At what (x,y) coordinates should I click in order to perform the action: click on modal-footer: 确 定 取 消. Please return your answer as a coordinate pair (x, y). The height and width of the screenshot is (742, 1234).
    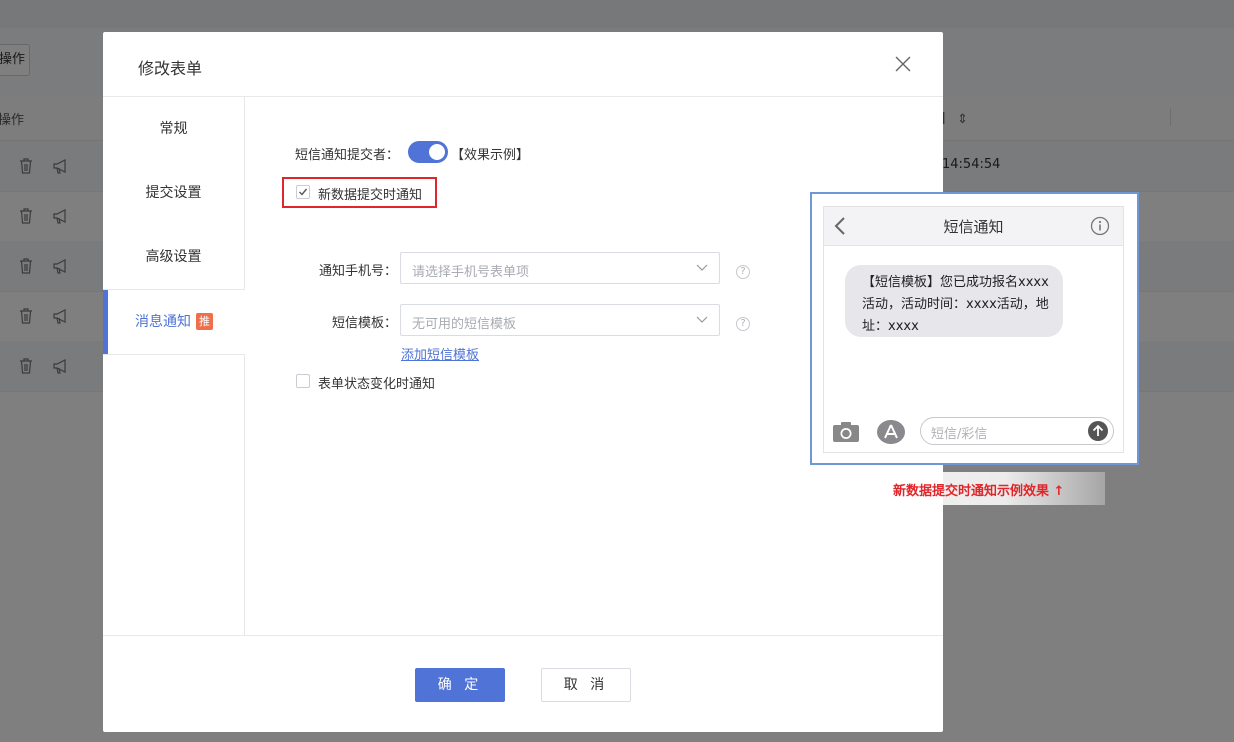
    Looking at the image, I should click on (523, 684).